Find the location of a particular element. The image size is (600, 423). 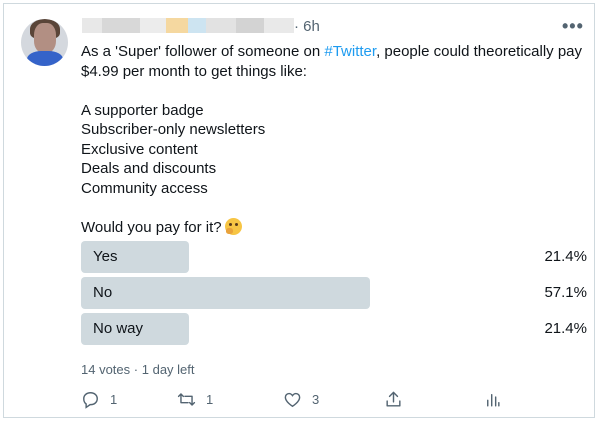

avatar is located at coordinates (44, 42).